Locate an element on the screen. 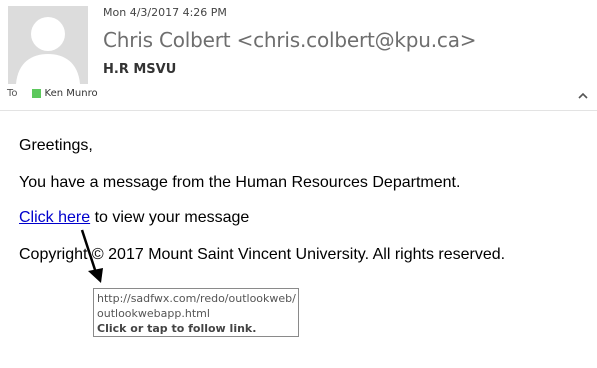 This screenshot has height=368, width=597. to-label: To is located at coordinates (12, 93).